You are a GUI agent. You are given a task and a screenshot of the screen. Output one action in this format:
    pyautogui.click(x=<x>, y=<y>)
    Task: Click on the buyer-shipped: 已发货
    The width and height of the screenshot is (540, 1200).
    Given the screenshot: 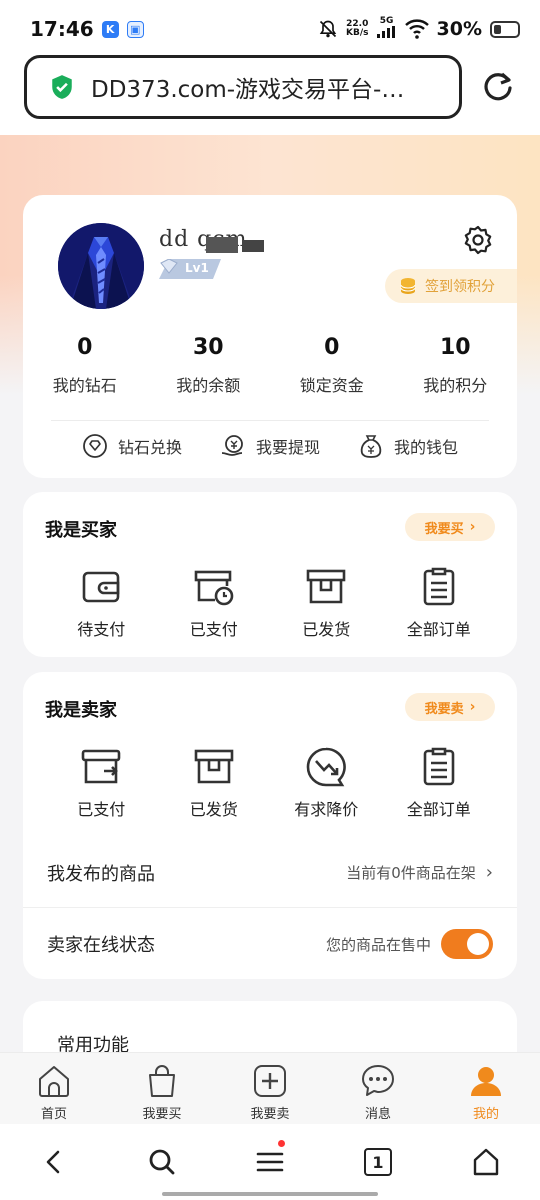 What is the action you would take?
    pyautogui.click(x=326, y=603)
    